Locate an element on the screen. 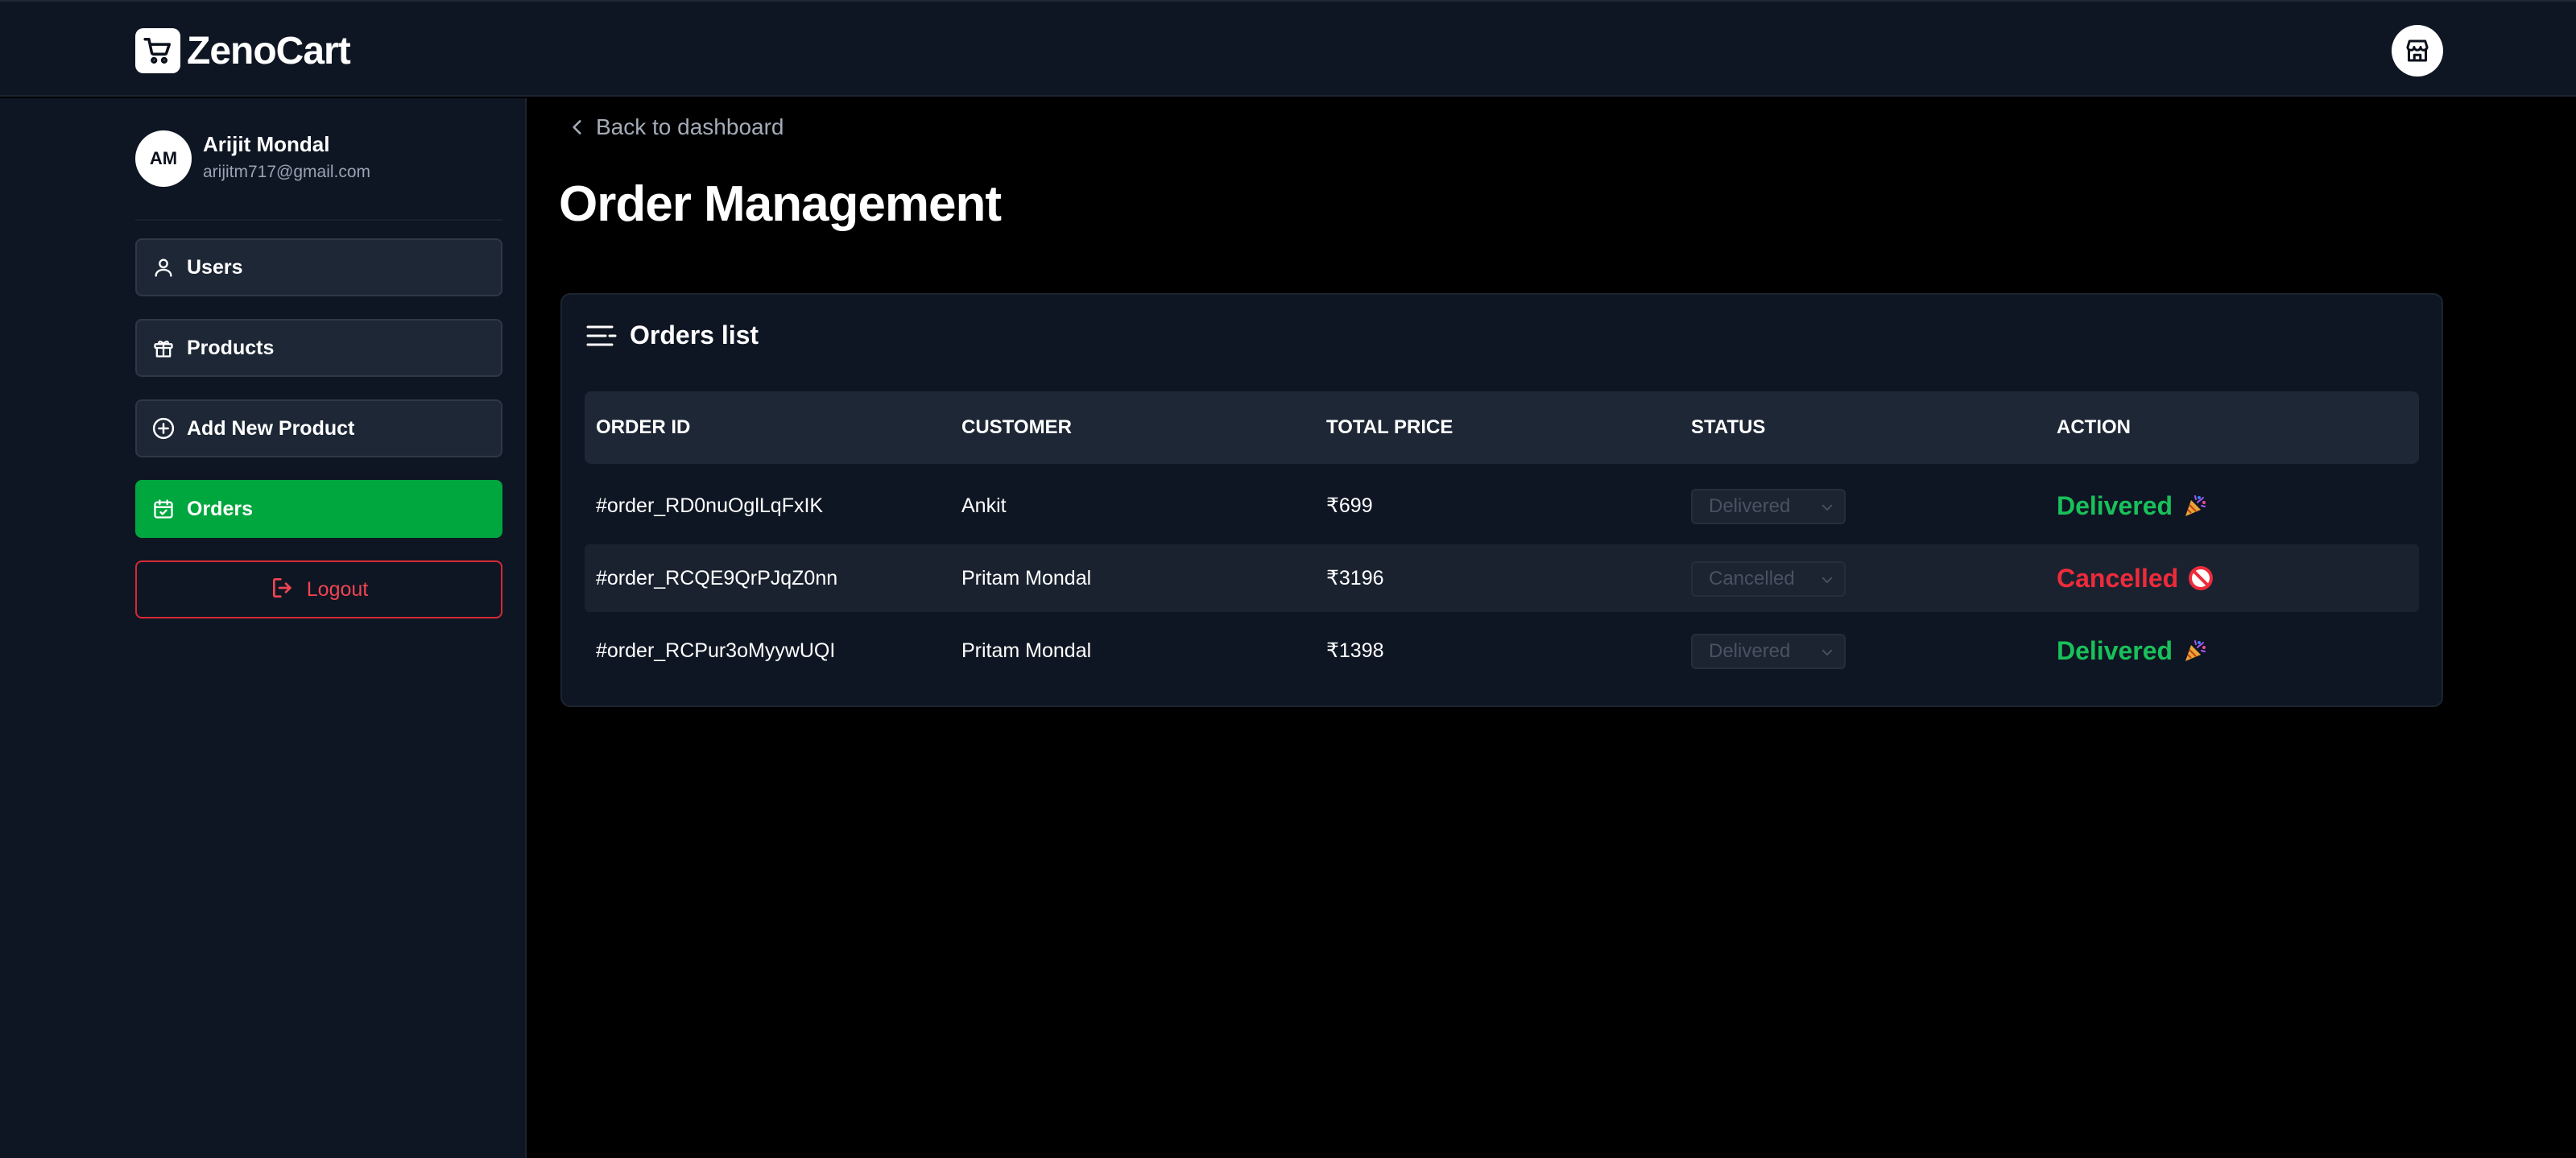 The height and width of the screenshot is (1158, 2576). sidebar-item-label: Products is located at coordinates (231, 347).